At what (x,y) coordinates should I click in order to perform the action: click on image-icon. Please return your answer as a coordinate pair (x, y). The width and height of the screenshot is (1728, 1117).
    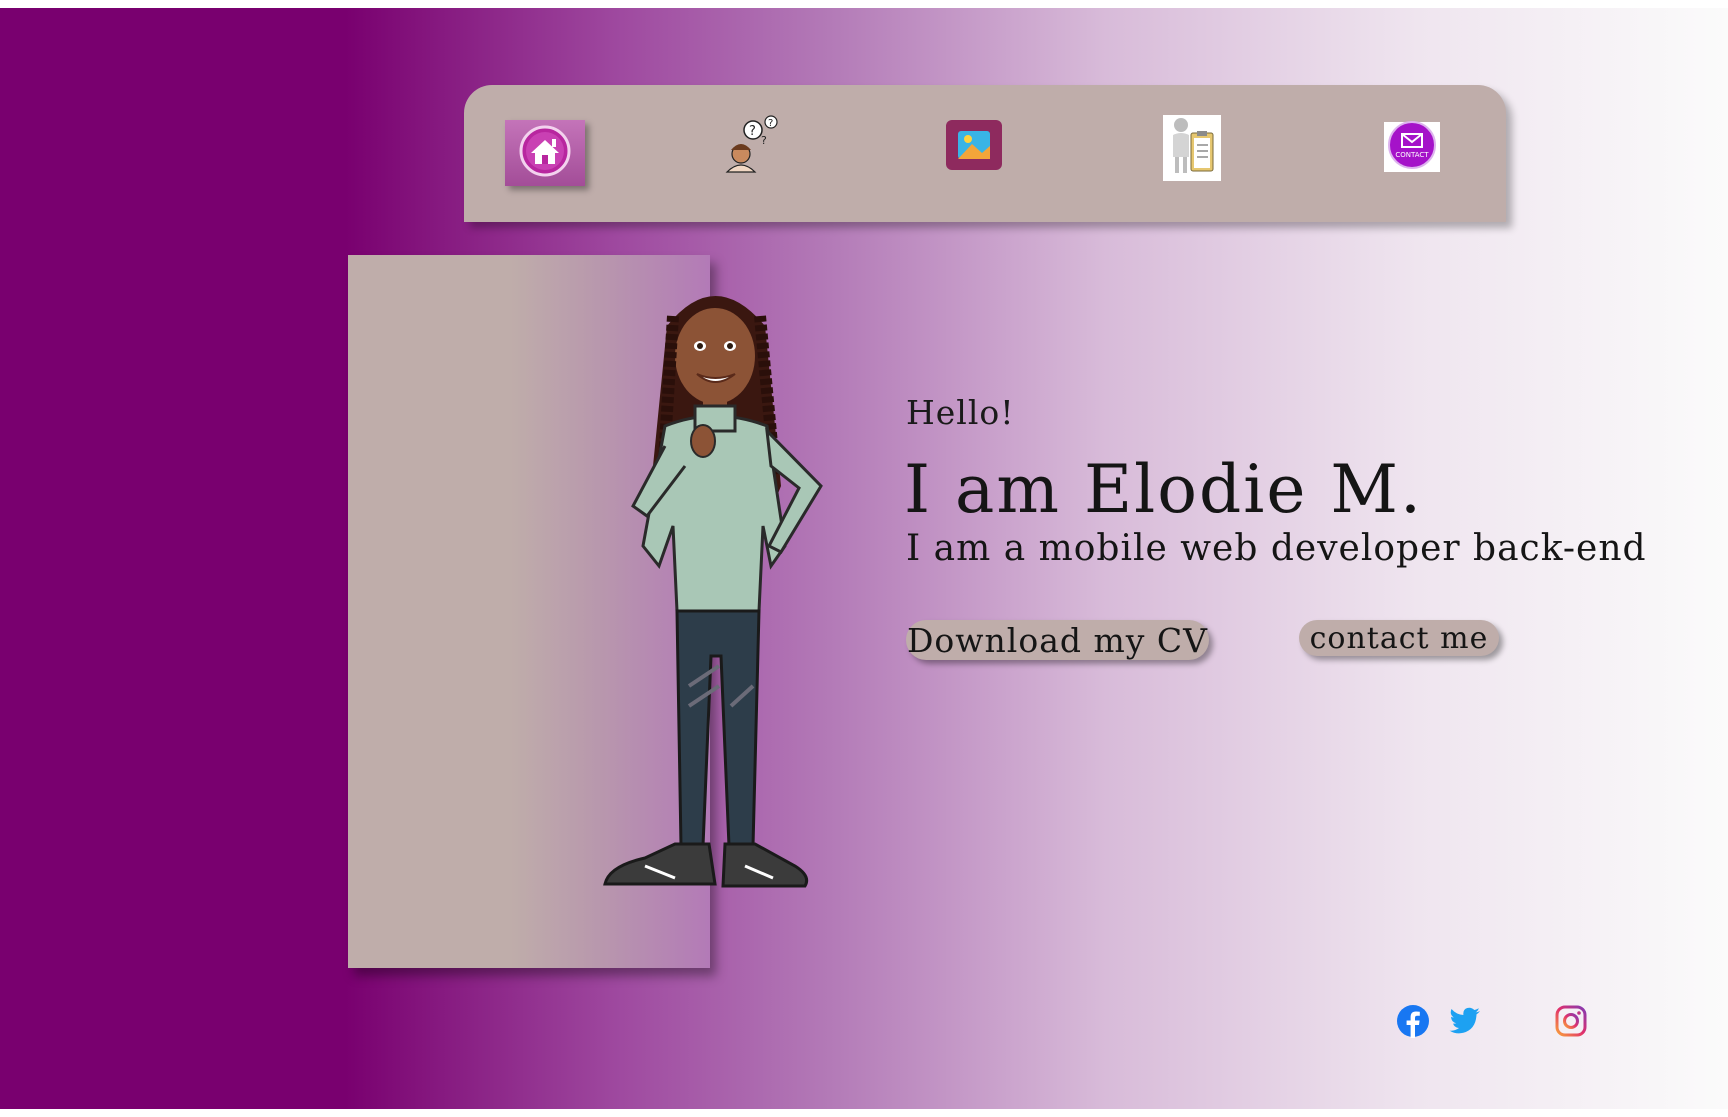
    Looking at the image, I should click on (974, 147).